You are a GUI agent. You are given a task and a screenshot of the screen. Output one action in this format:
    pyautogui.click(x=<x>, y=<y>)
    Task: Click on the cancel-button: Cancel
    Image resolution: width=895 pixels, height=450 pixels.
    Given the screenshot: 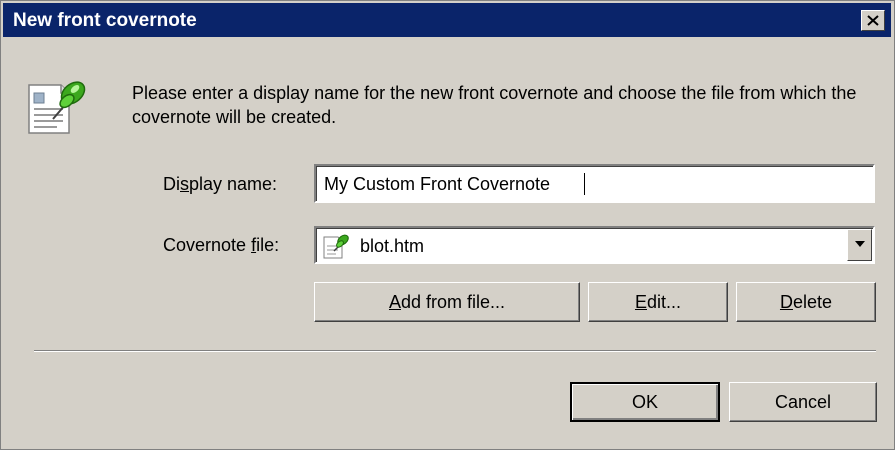 What is the action you would take?
    pyautogui.click(x=803, y=402)
    